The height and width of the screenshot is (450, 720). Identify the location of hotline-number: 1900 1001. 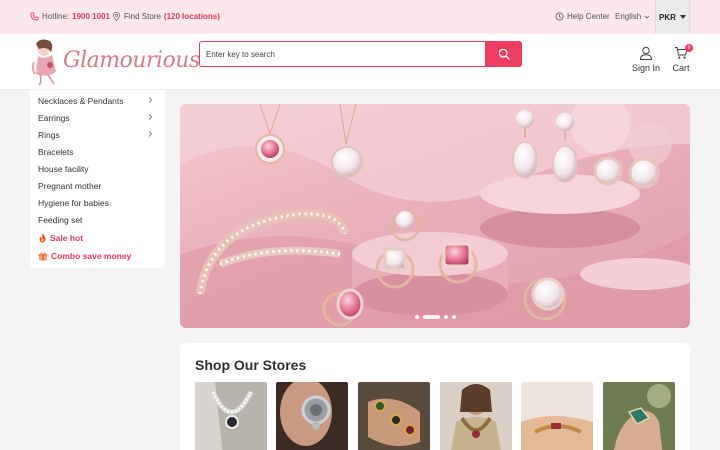
(91, 16).